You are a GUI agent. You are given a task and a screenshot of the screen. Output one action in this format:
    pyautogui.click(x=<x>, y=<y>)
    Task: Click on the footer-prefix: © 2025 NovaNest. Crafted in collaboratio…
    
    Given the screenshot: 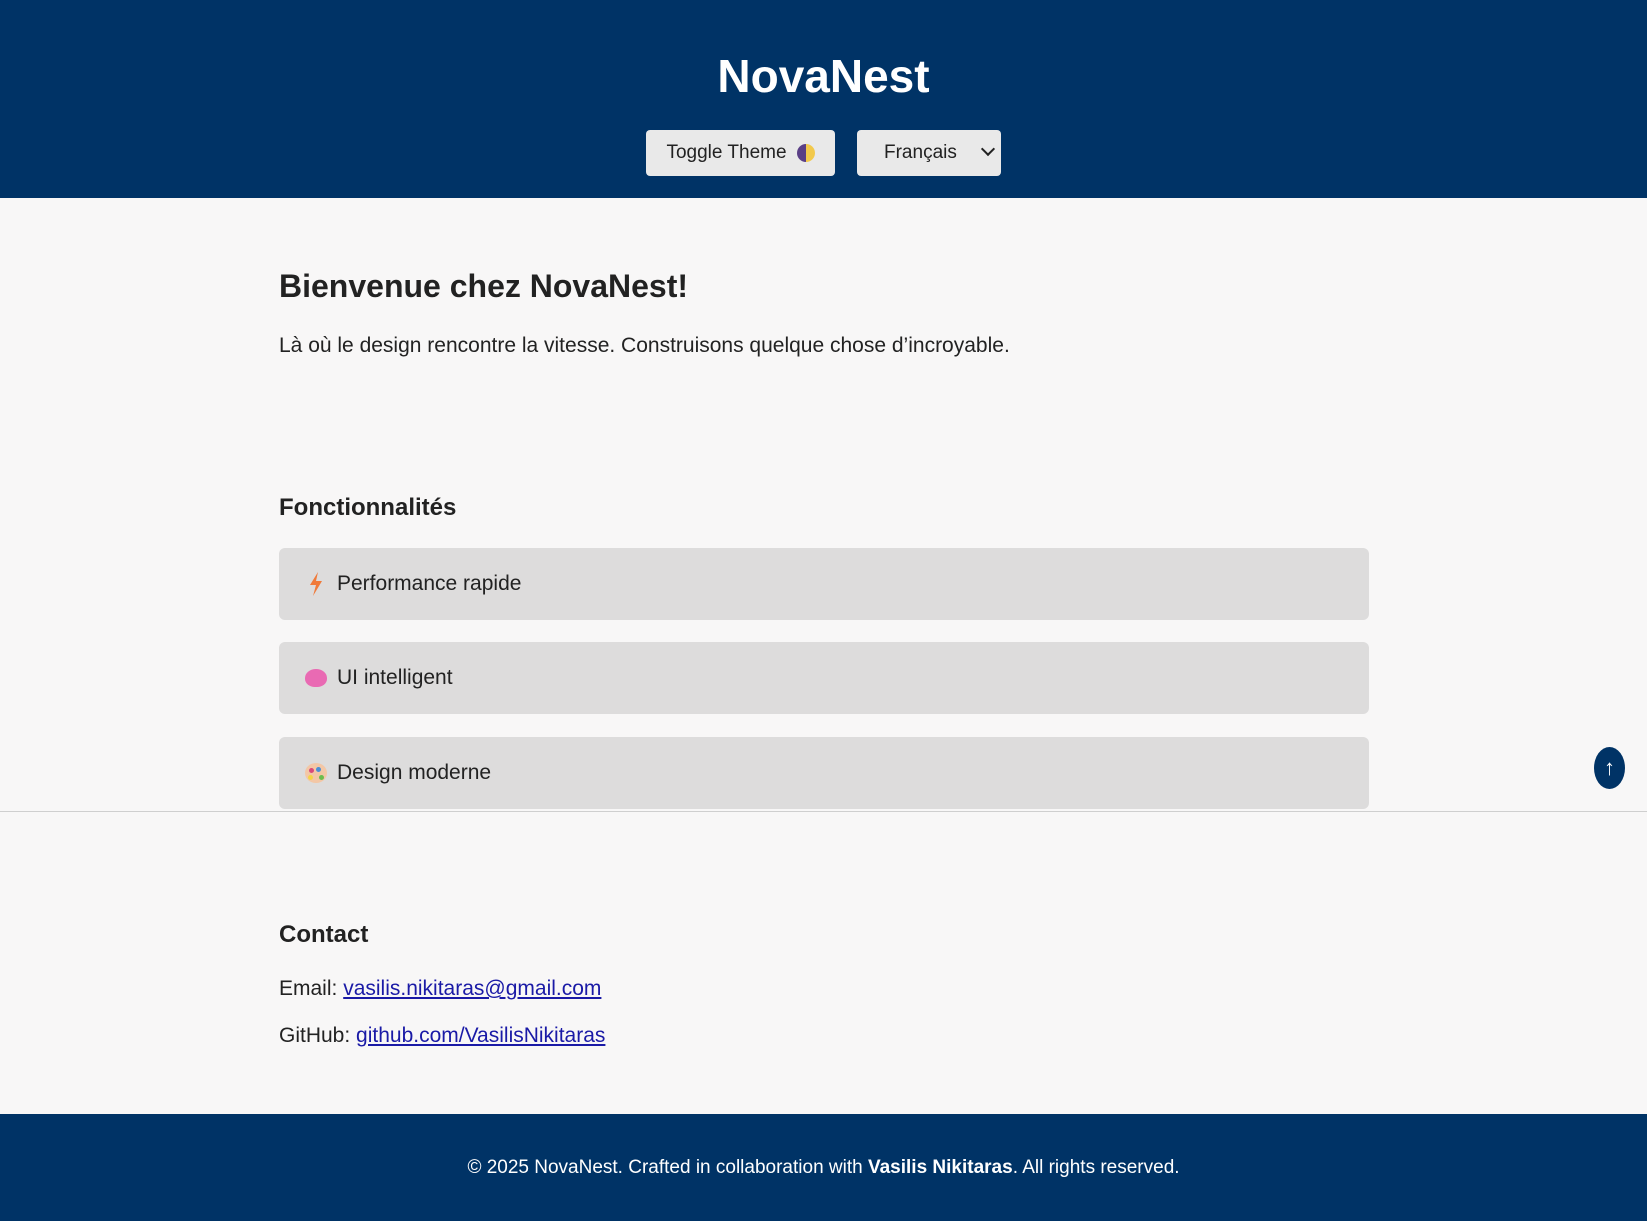 What is the action you would take?
    pyautogui.click(x=665, y=1167)
    